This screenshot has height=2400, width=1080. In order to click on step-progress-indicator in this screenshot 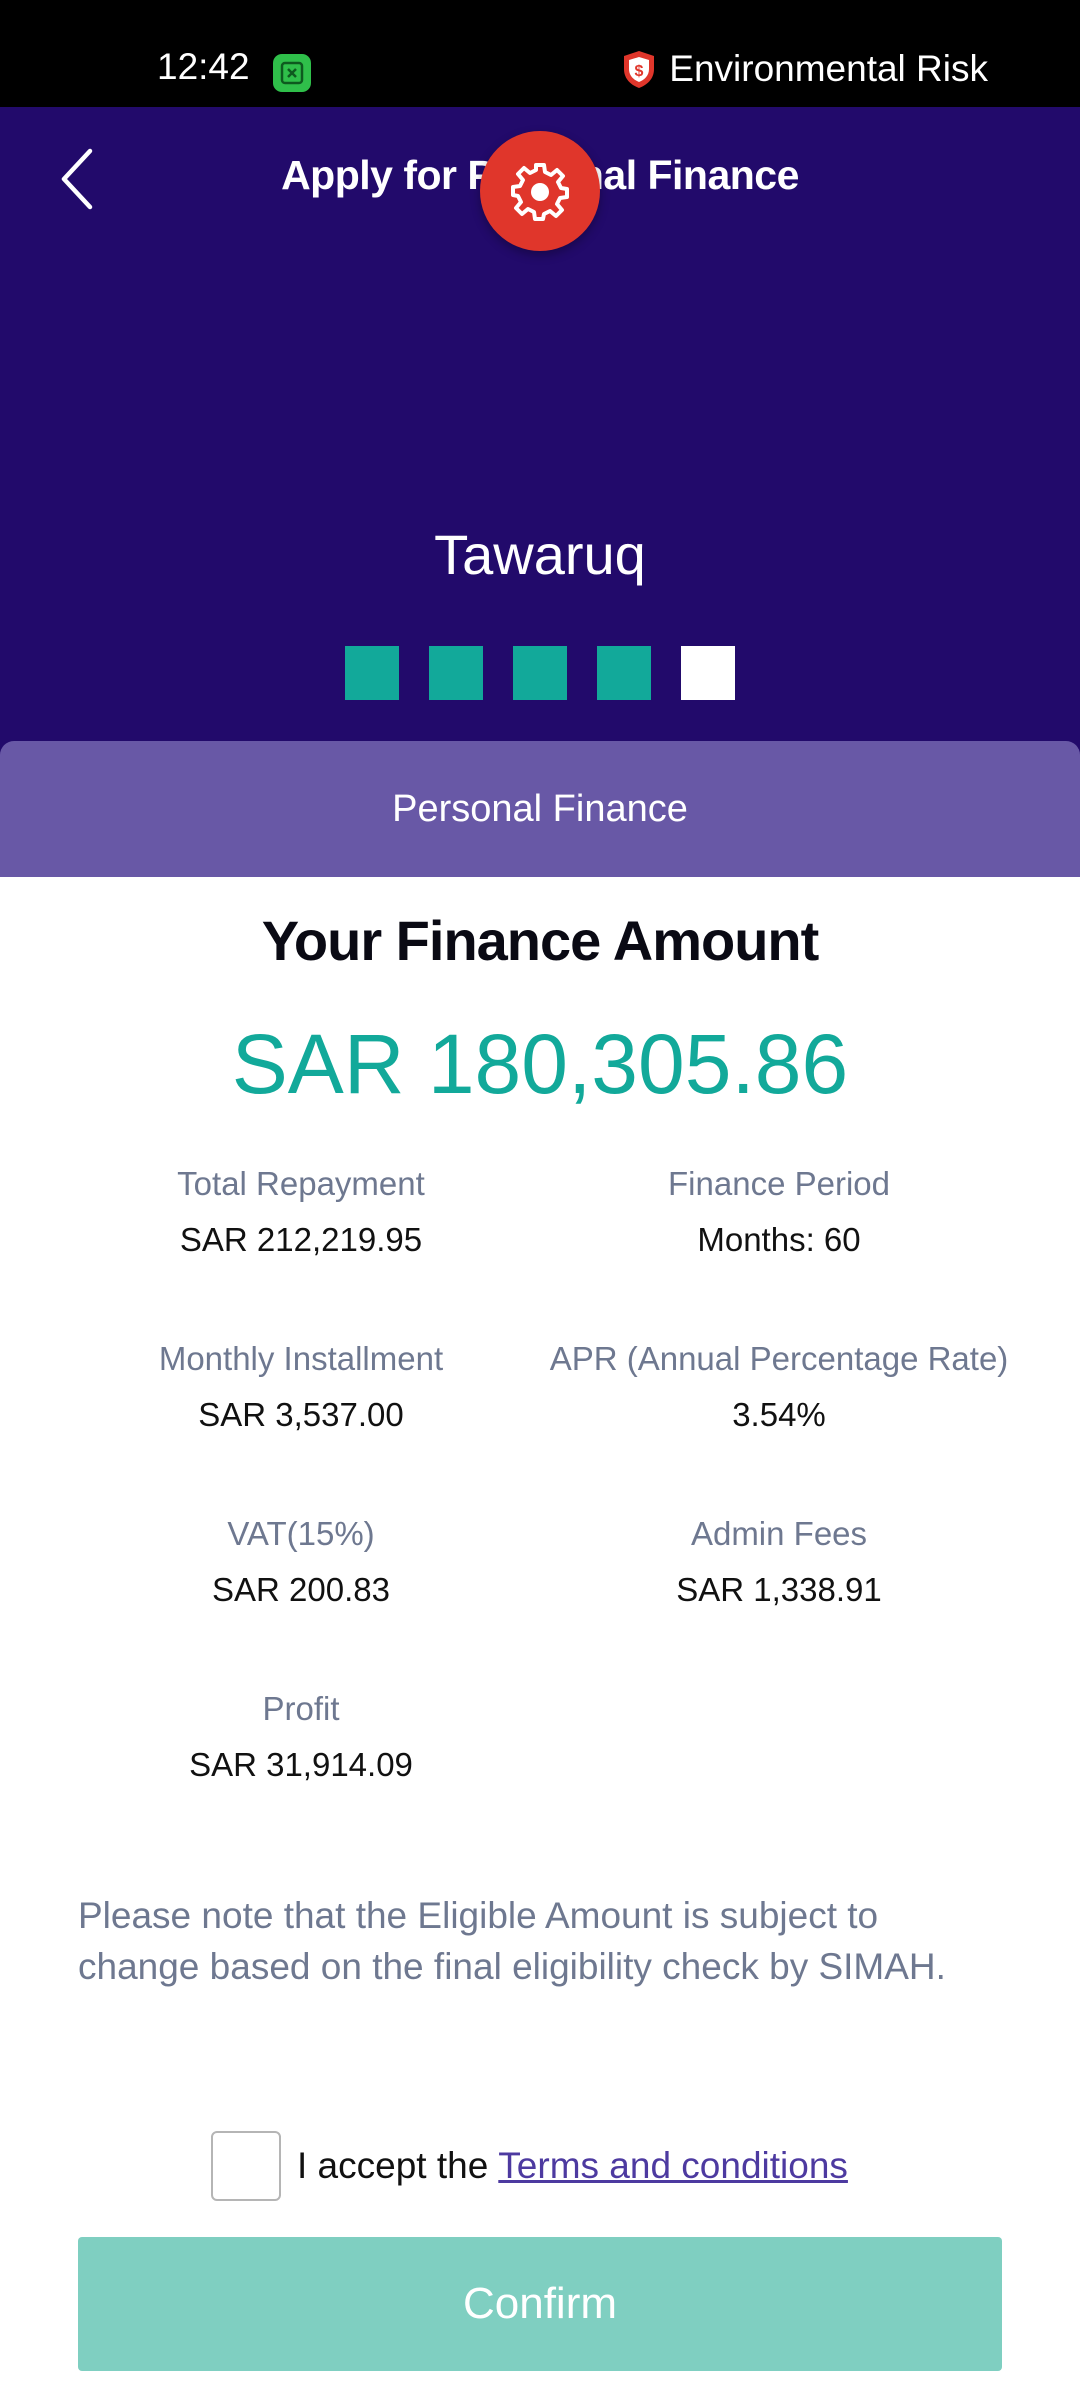, I will do `click(540, 673)`.